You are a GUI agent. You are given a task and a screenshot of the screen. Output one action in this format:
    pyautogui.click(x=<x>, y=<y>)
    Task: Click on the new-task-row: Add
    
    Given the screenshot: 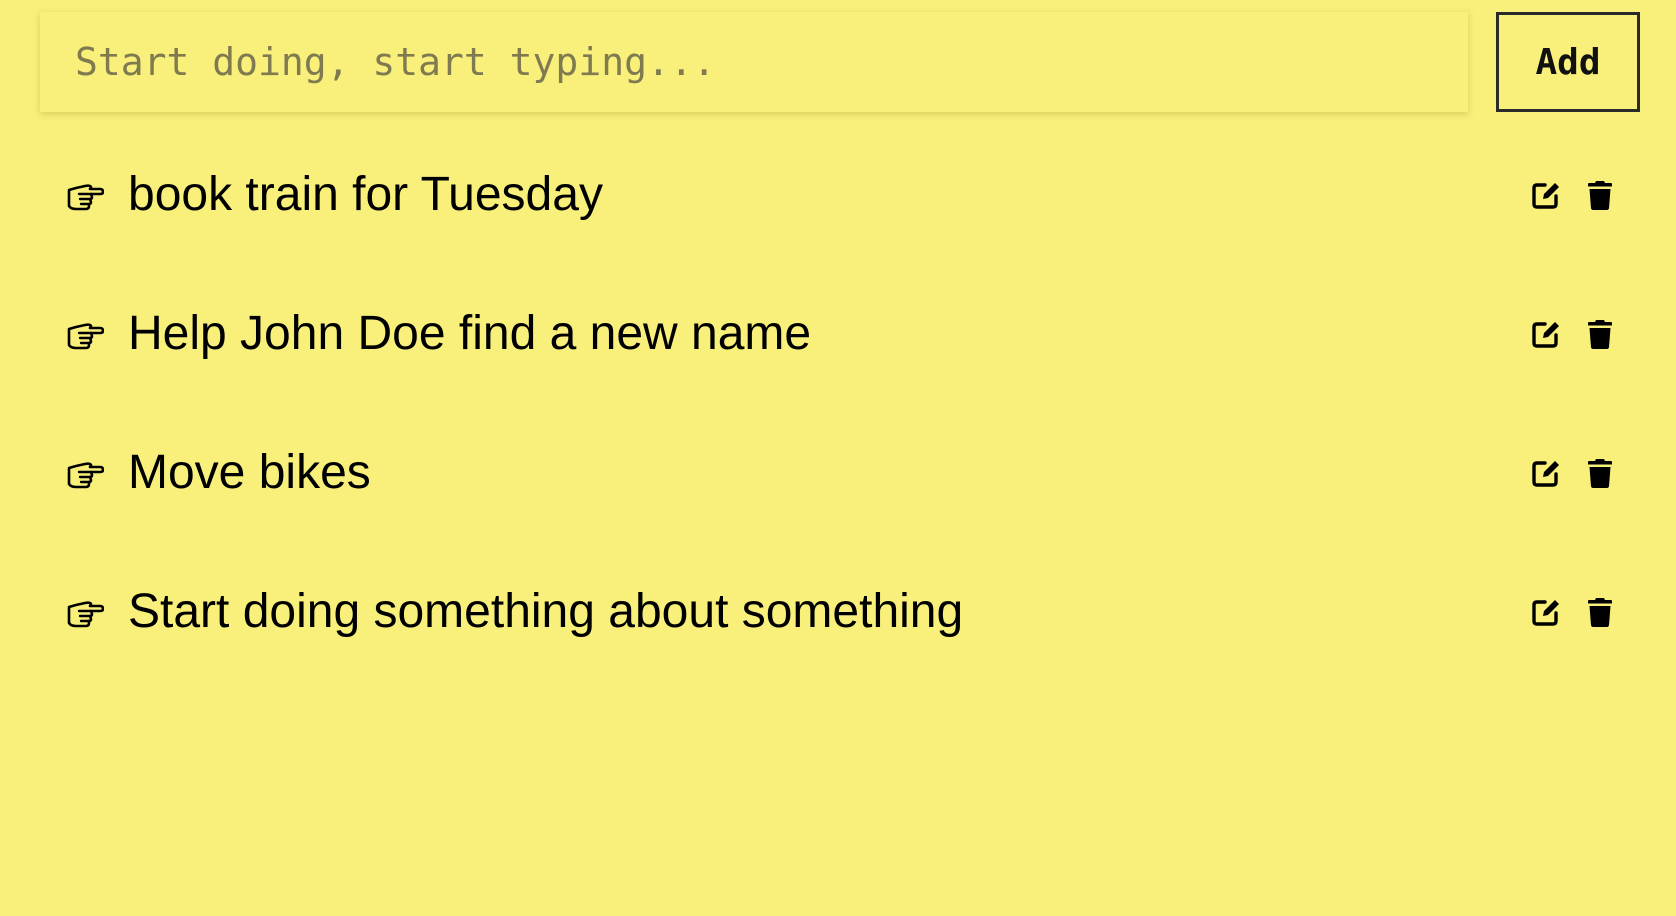 What is the action you would take?
    pyautogui.click(x=840, y=62)
    